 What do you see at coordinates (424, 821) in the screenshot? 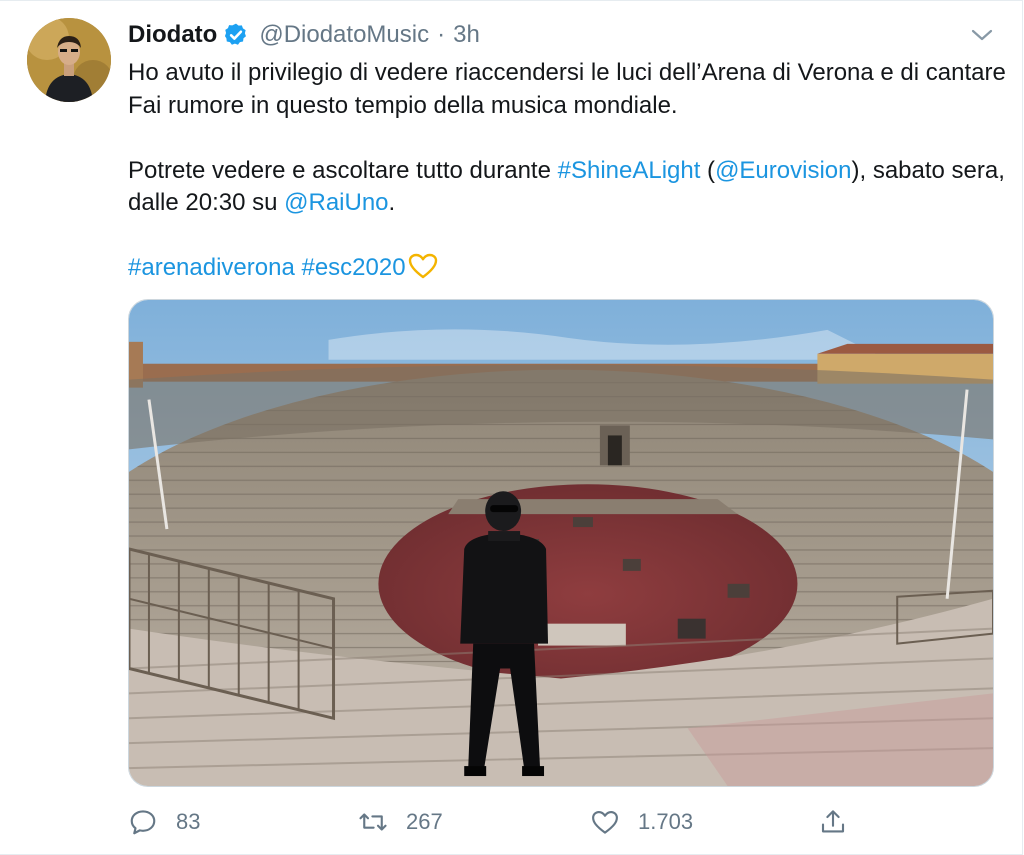
I see `retweet-count: 267` at bounding box center [424, 821].